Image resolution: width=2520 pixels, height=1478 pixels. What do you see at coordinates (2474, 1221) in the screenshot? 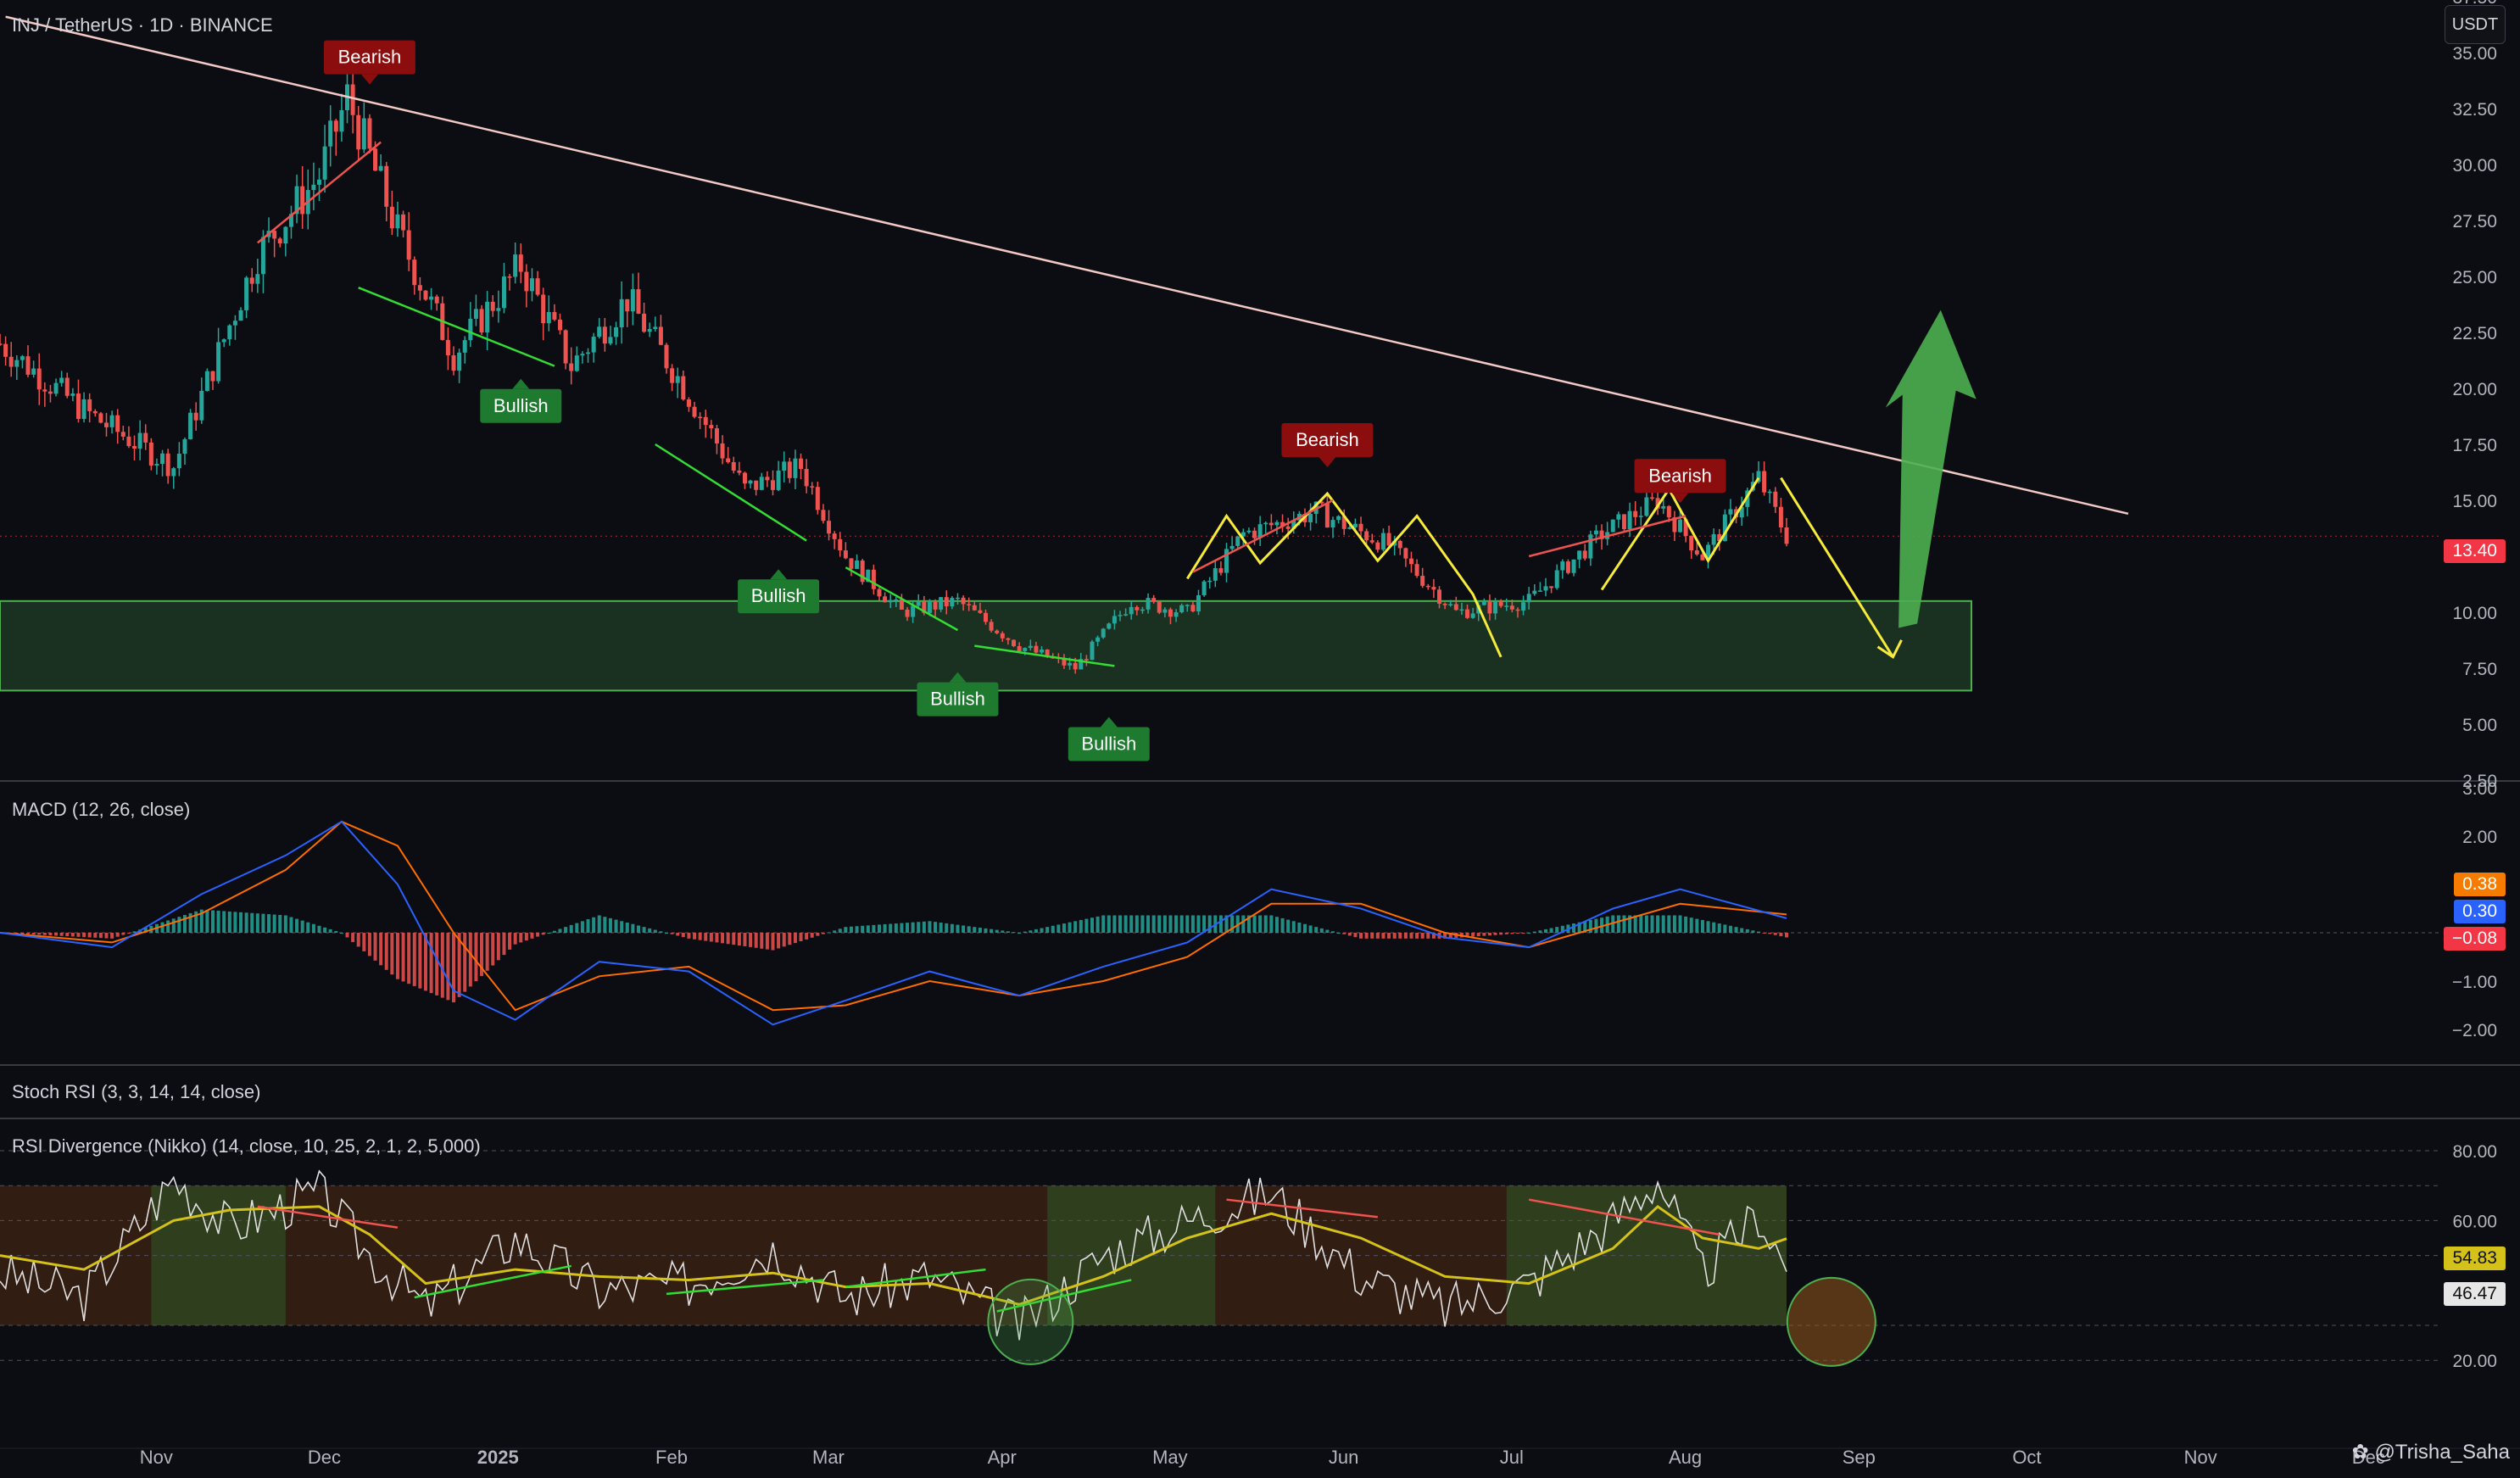
I see `rsi-tick-label: 60.00` at bounding box center [2474, 1221].